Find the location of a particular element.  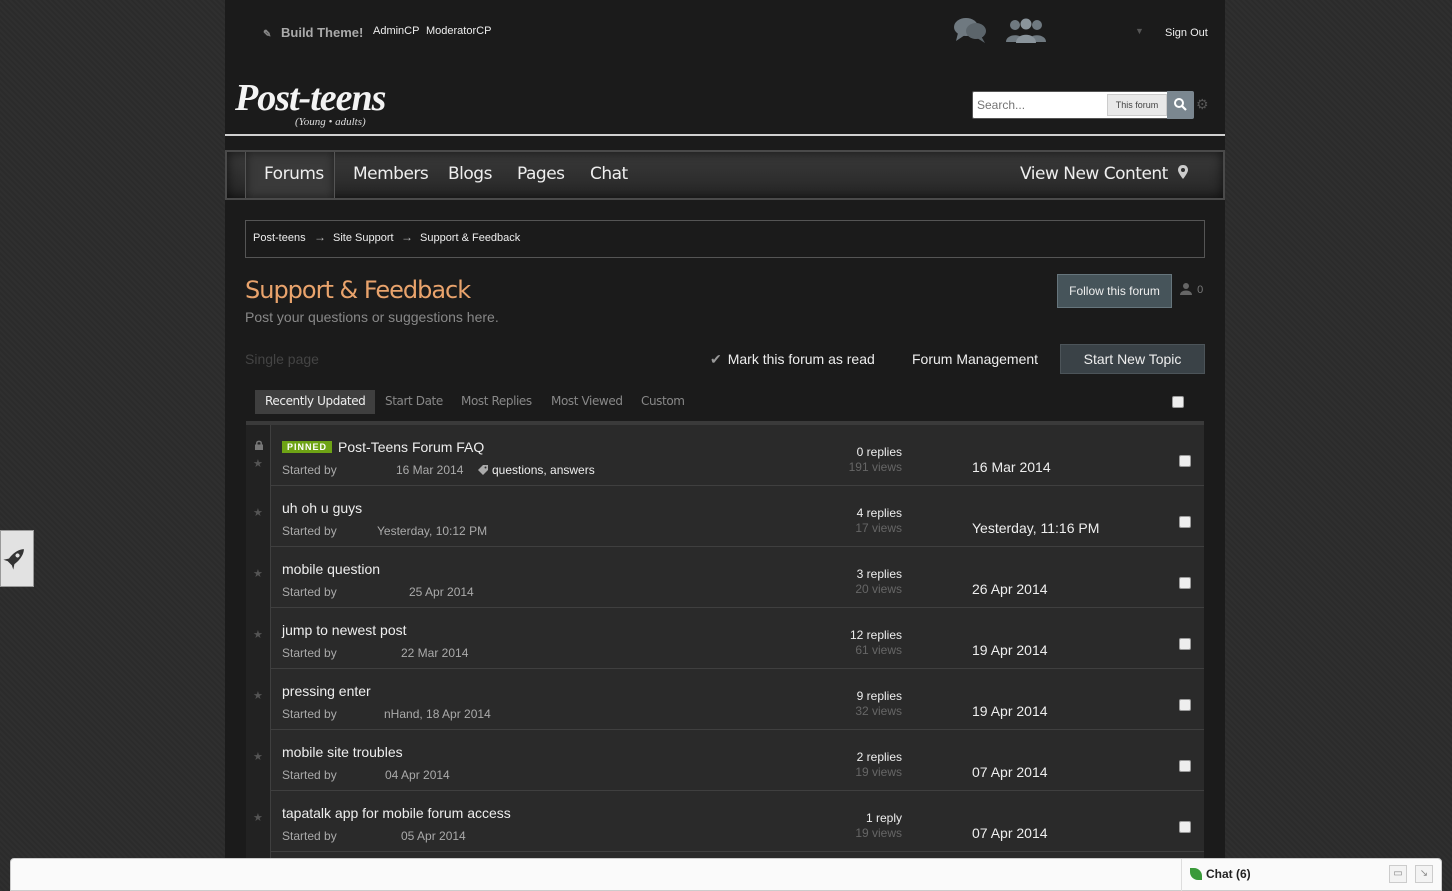

sort-tab-most-replies: Most Replies is located at coordinates (496, 402).